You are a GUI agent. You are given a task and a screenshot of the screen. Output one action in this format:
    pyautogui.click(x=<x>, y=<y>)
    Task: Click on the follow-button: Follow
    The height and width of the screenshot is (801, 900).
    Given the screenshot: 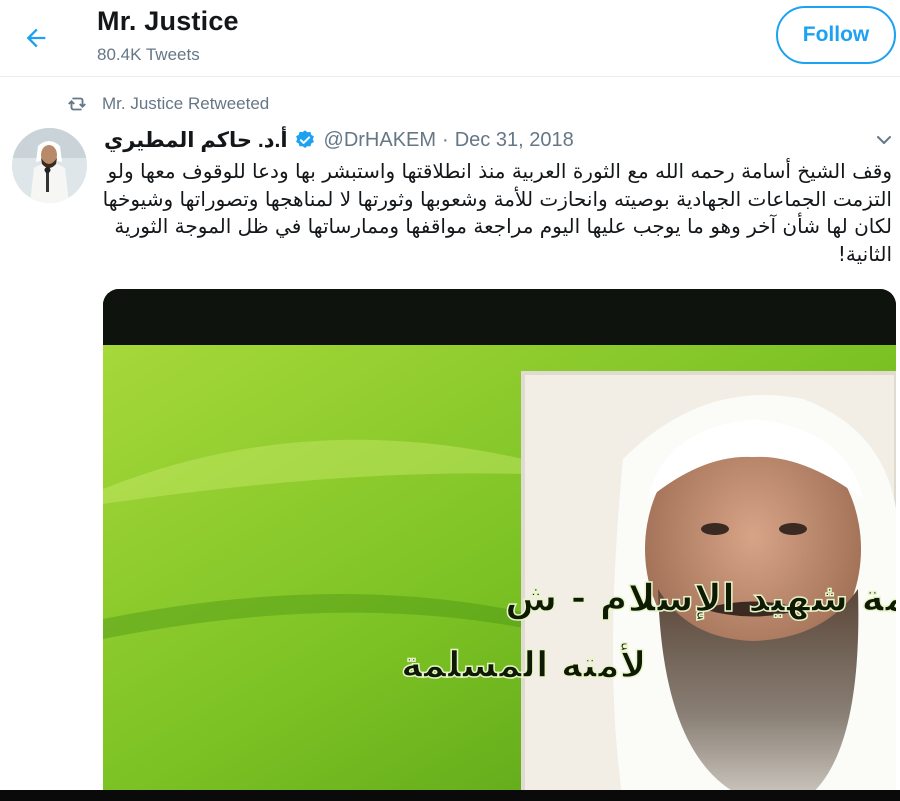 What is the action you would take?
    pyautogui.click(x=836, y=35)
    